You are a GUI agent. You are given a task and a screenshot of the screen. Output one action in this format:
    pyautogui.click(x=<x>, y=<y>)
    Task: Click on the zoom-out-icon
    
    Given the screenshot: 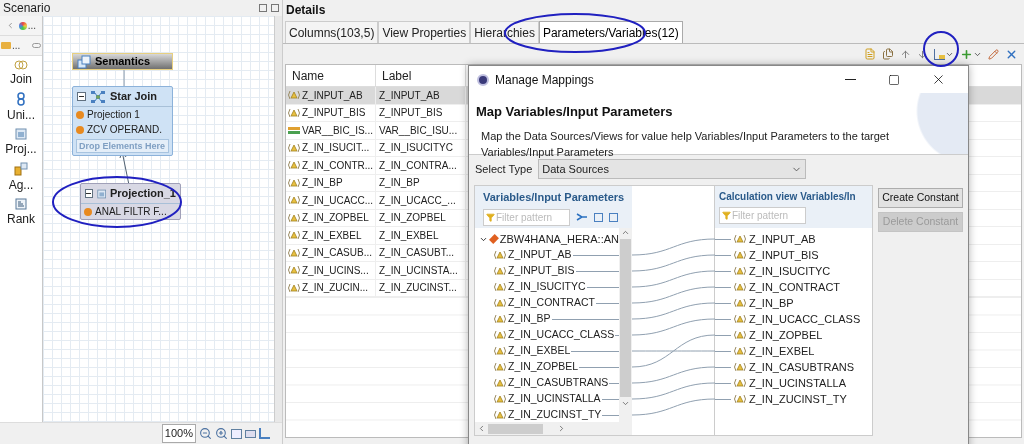 What is the action you would take?
    pyautogui.click(x=205, y=433)
    